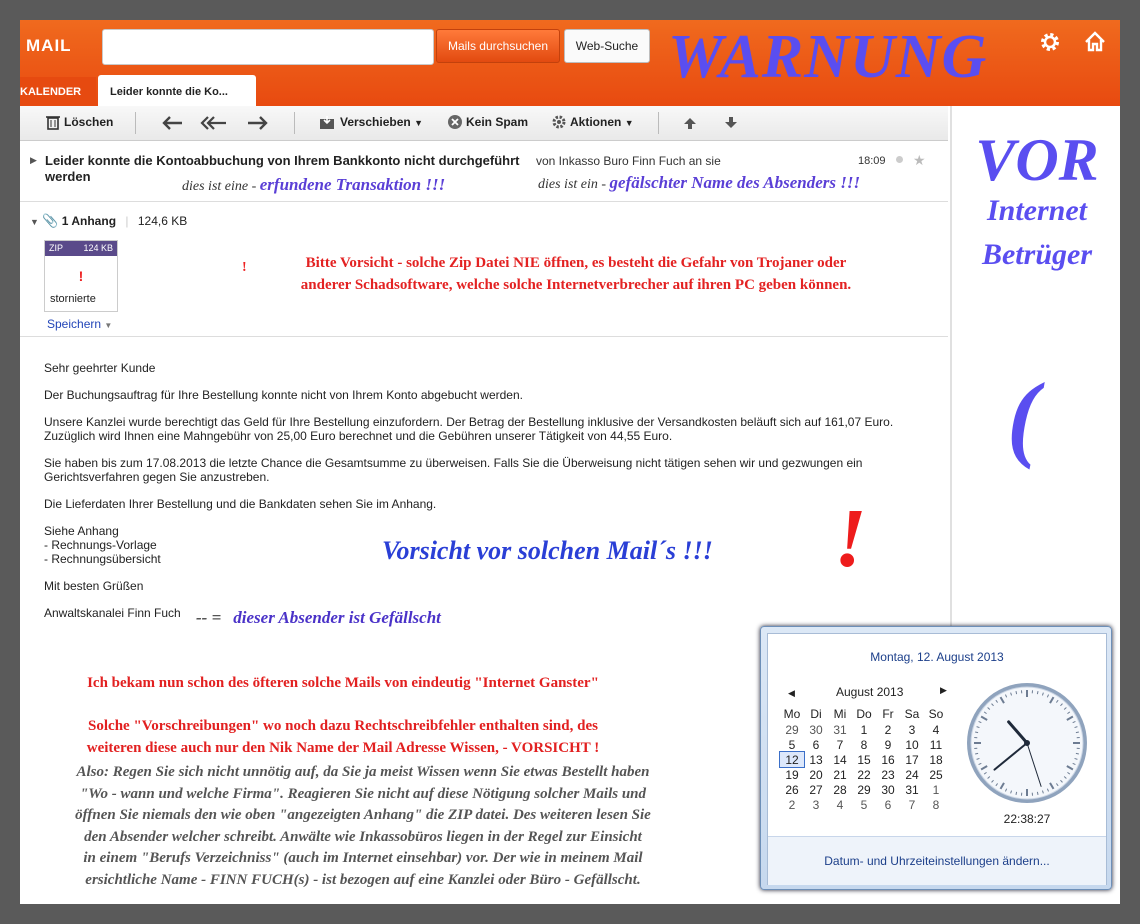 Image resolution: width=1140 pixels, height=924 pixels. I want to click on calendar-day: 26, so click(792, 789).